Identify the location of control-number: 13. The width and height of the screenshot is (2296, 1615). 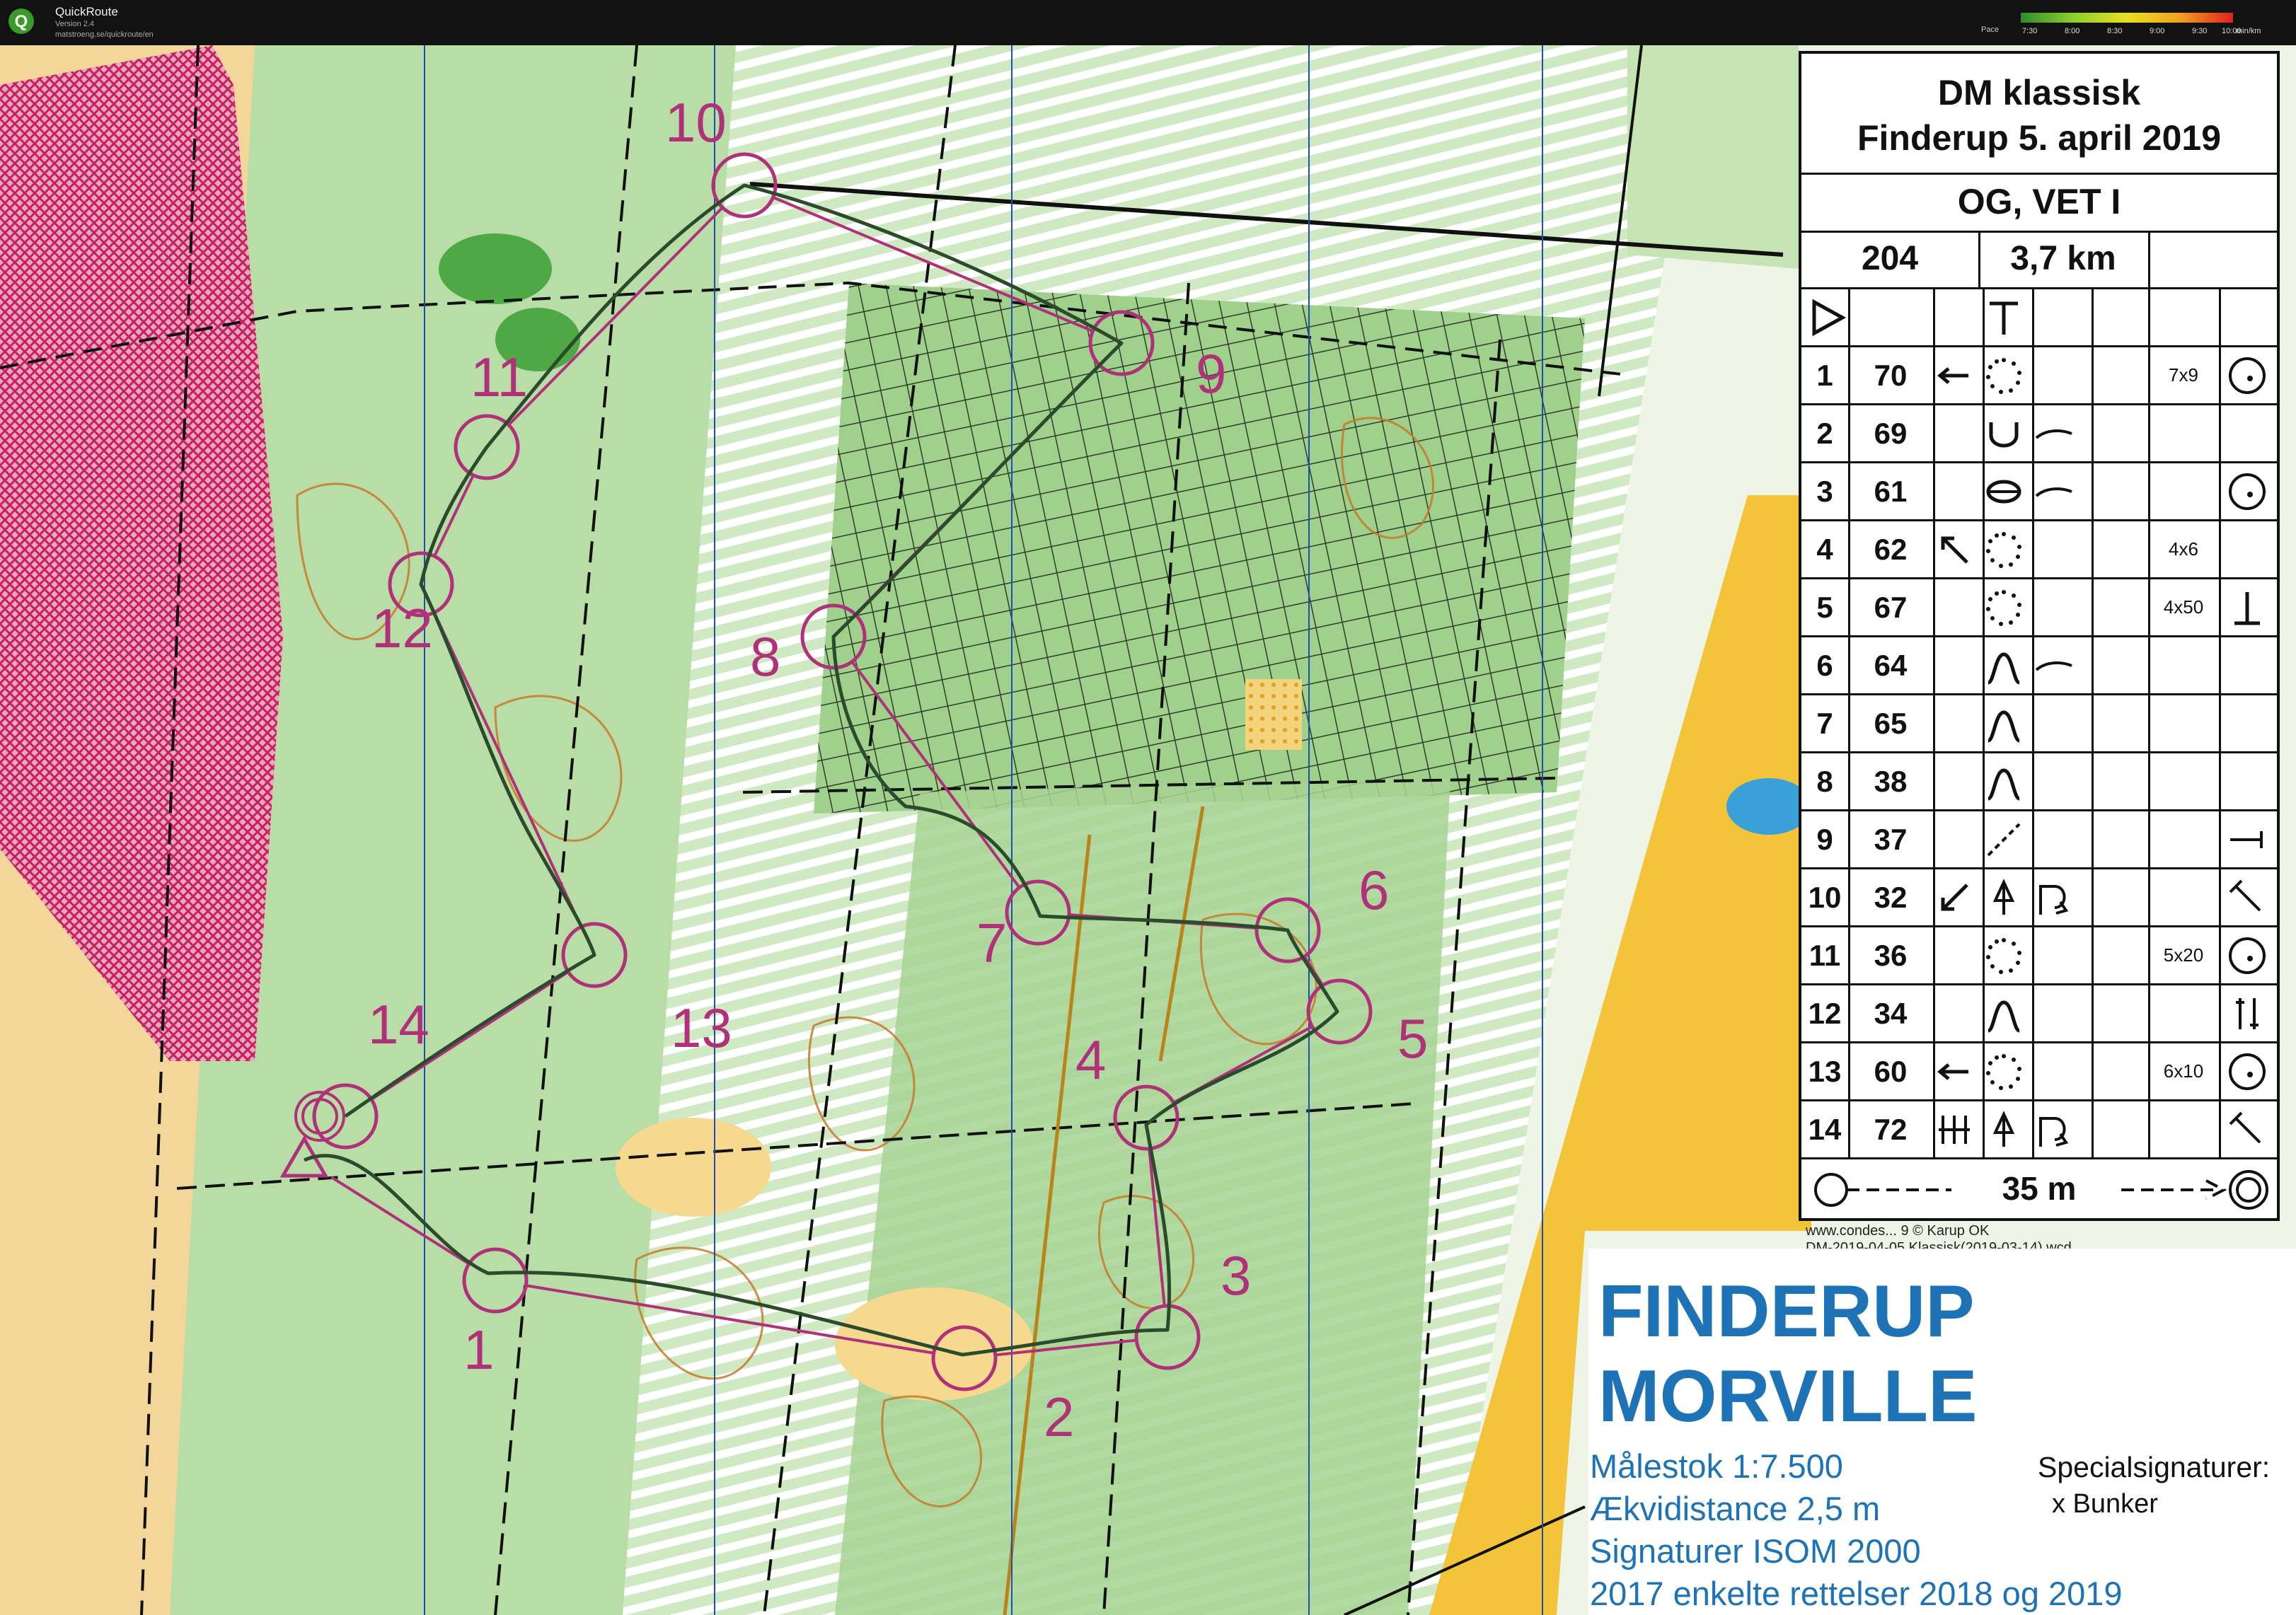
(1825, 1071).